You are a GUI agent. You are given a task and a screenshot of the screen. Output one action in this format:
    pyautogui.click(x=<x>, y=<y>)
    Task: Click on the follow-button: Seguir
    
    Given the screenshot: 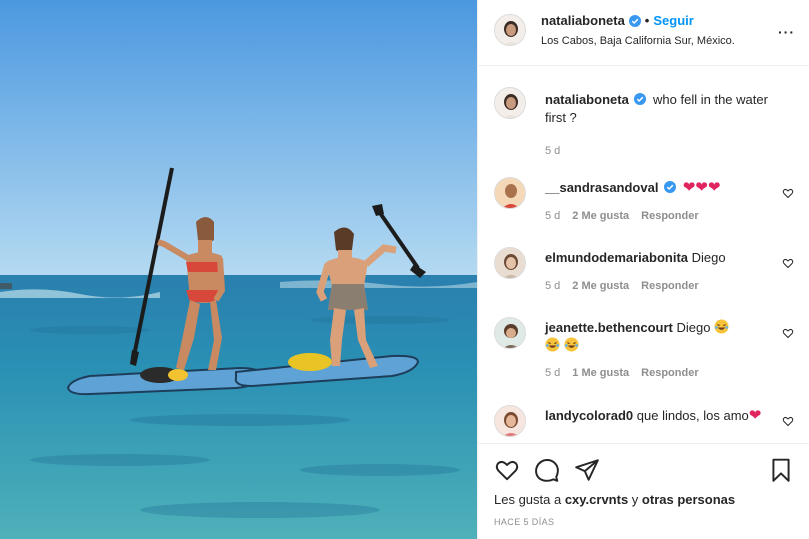 What is the action you would take?
    pyautogui.click(x=673, y=20)
    